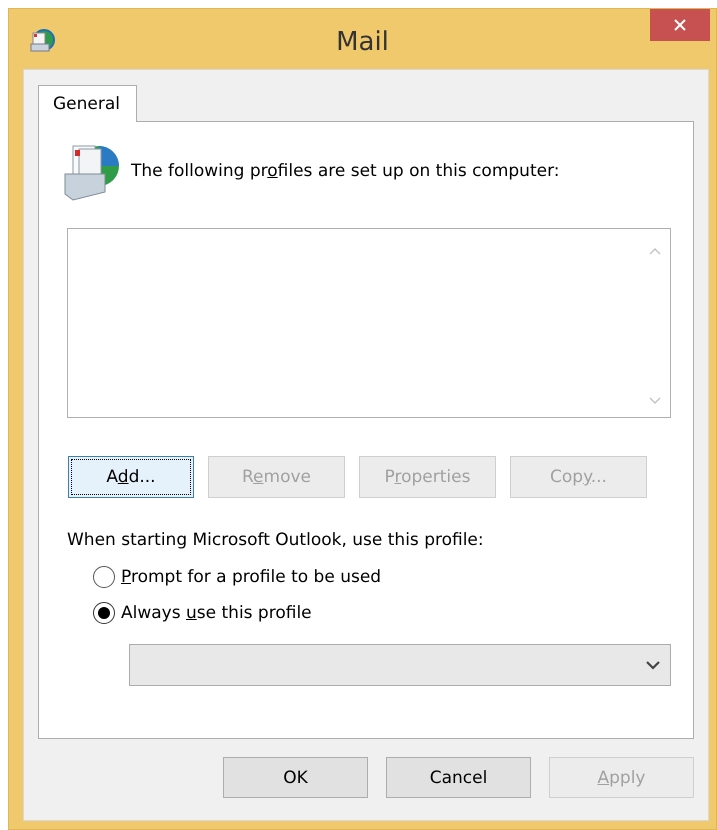 The width and height of the screenshot is (717, 830). I want to click on close-icon, so click(680, 25).